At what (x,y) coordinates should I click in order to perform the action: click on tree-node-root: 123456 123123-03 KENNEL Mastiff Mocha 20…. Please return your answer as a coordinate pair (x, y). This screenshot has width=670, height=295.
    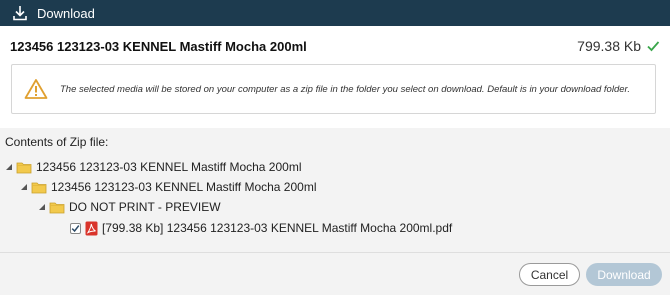
    Looking at the image, I should click on (153, 167).